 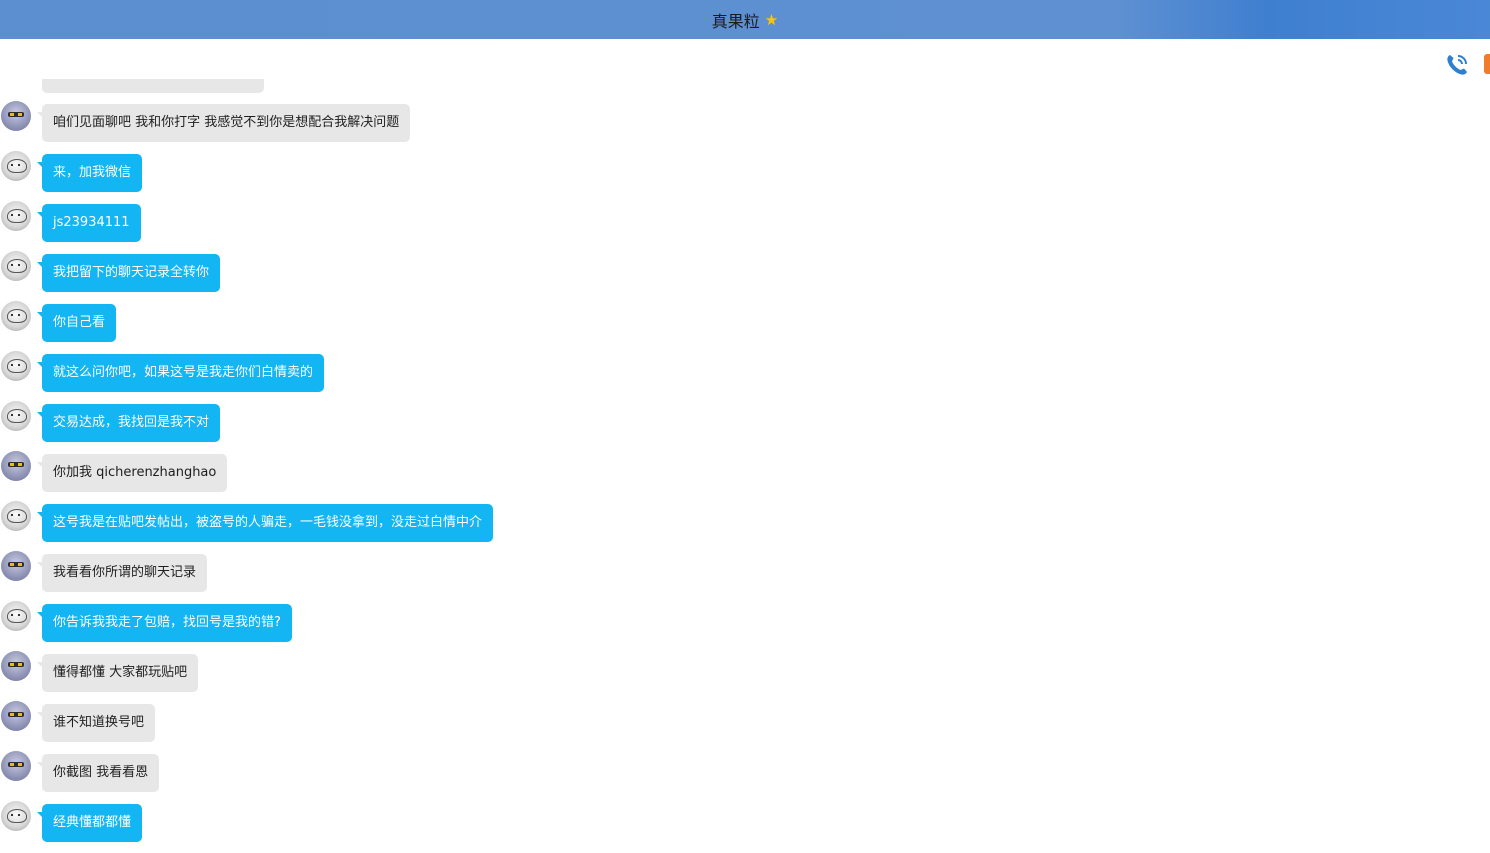 I want to click on message-bubble-outgoing: 你自己看, so click(x=76, y=323).